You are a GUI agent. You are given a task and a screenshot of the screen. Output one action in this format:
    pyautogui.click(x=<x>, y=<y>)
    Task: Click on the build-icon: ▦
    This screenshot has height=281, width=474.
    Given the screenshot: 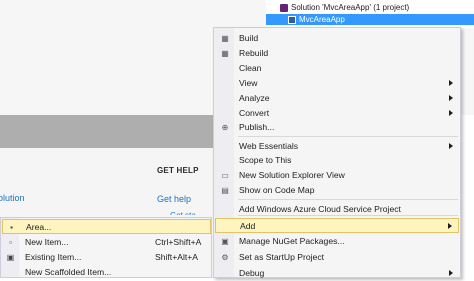 What is the action you would take?
    pyautogui.click(x=225, y=38)
    